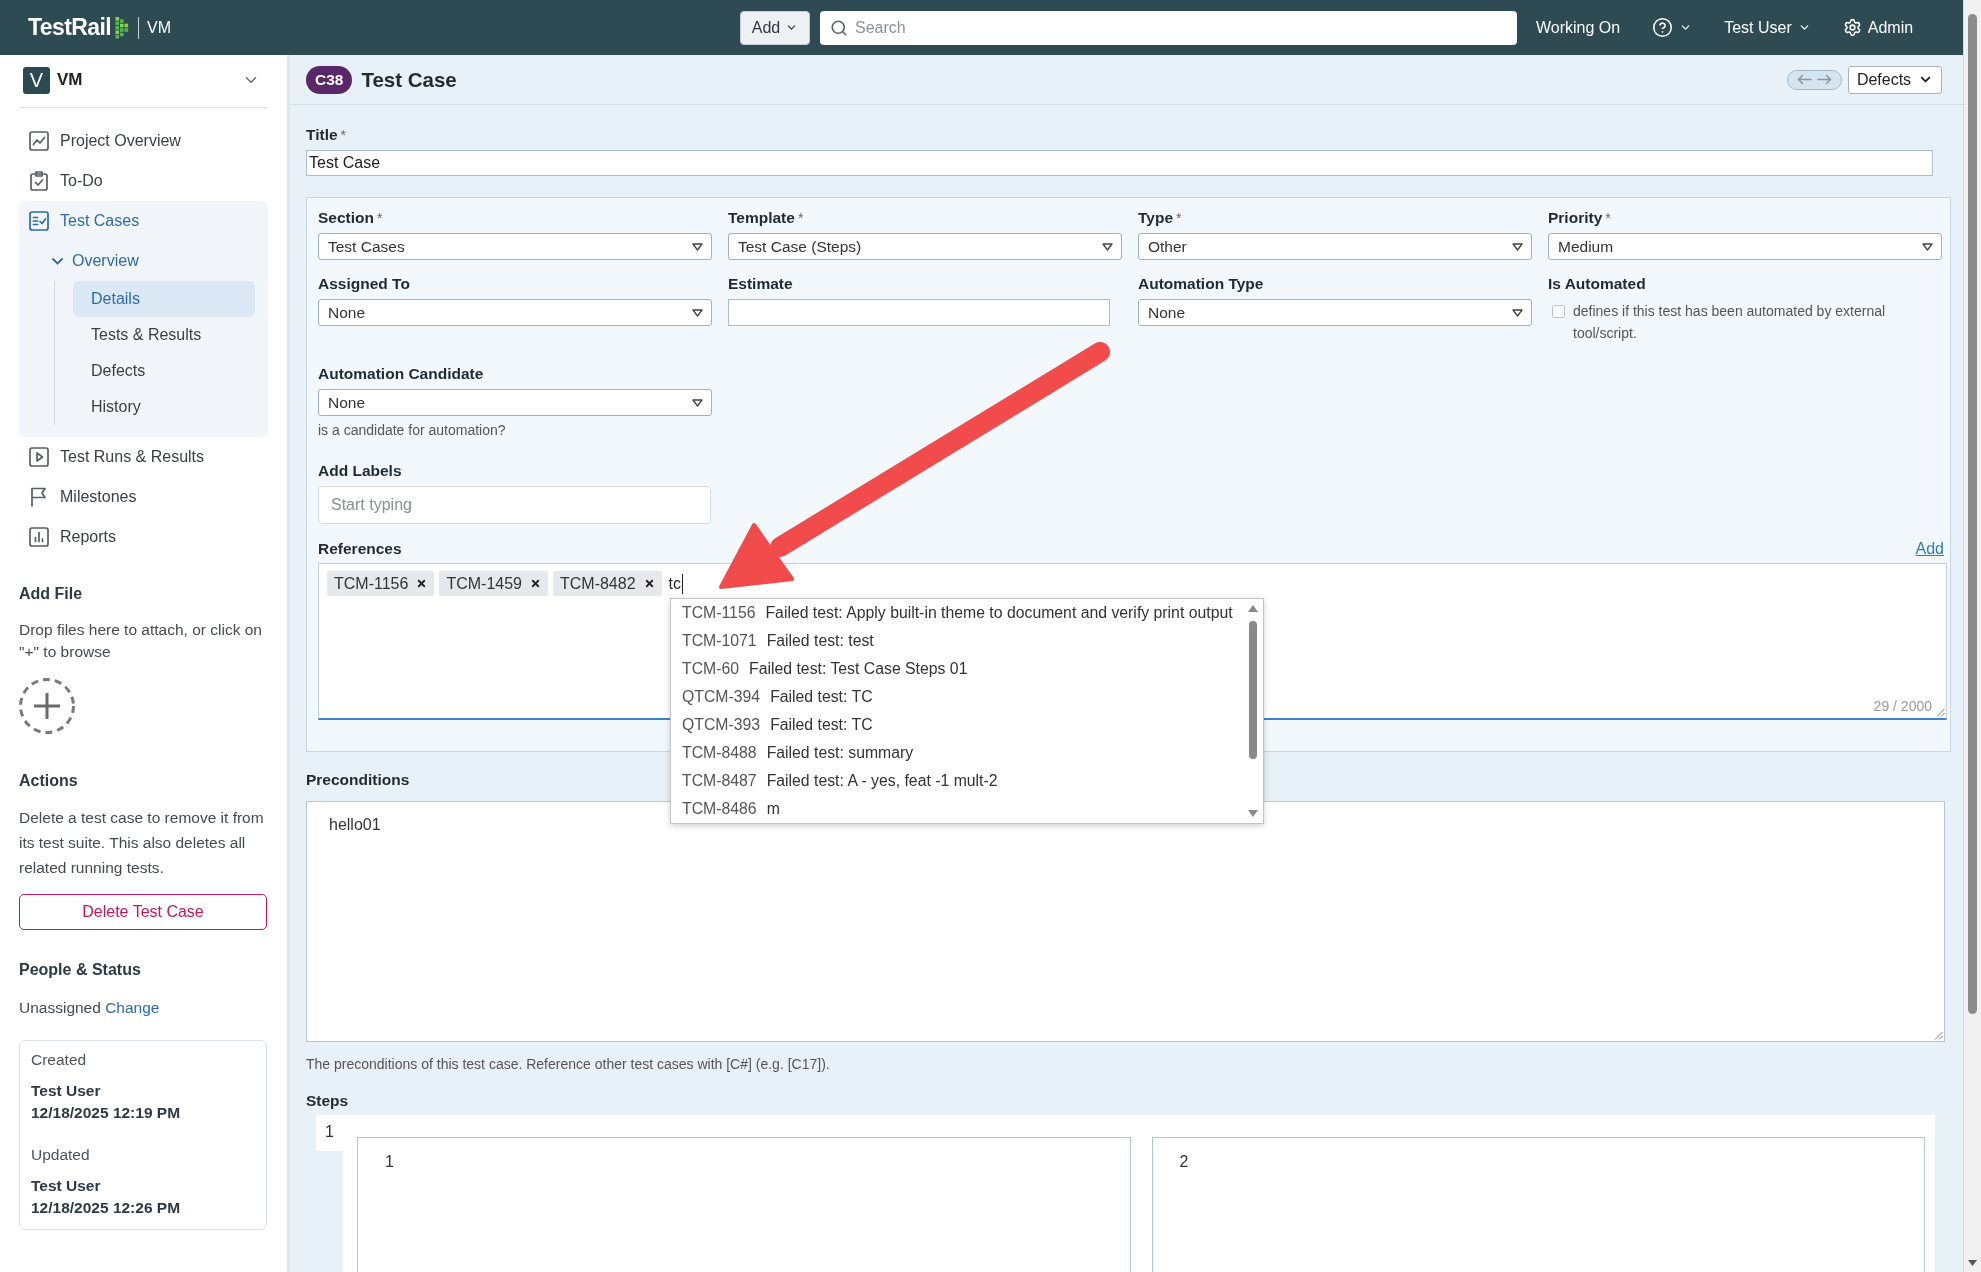 Image resolution: width=1981 pixels, height=1272 pixels. Describe the element at coordinates (106, 1113) in the screenshot. I see `event-time: 12/18/2025 12:19 PM` at that location.